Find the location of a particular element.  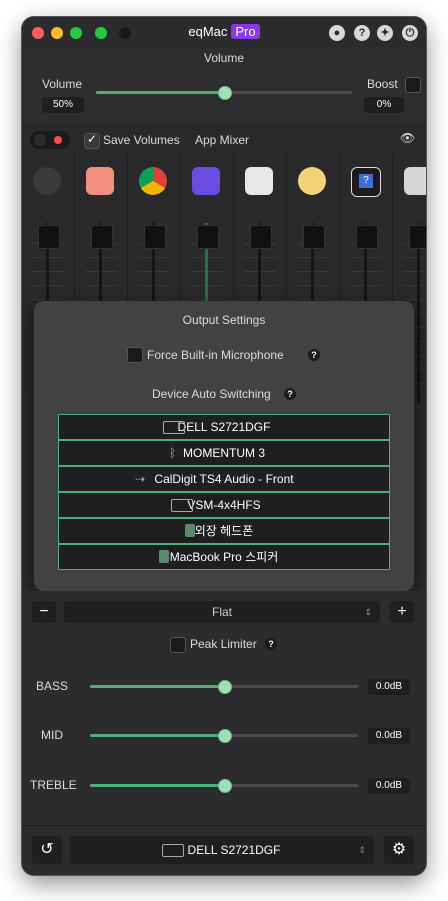

bass-label: BASS is located at coordinates (52, 686).